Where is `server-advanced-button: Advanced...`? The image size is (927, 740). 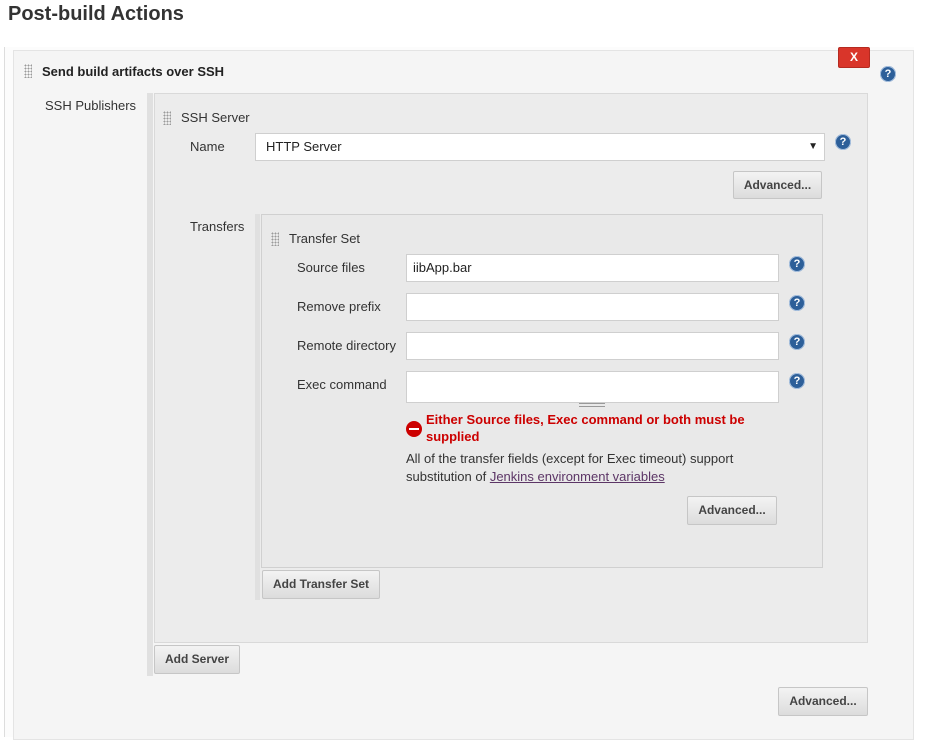 server-advanced-button: Advanced... is located at coordinates (777, 185).